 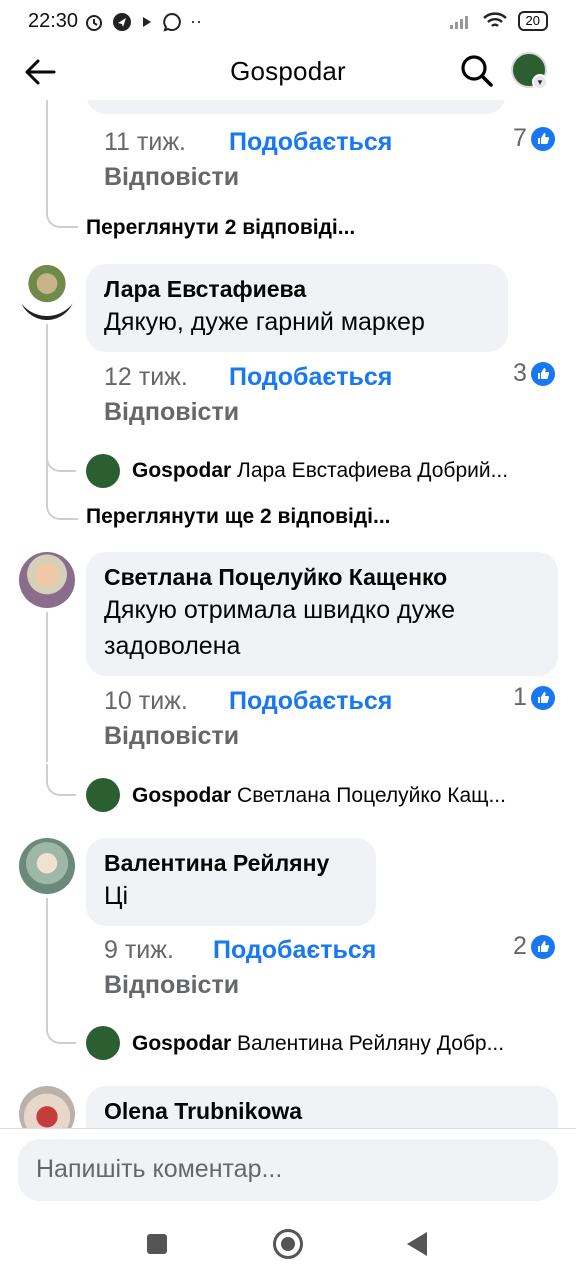 I want to click on comment-time: 11 тиж., so click(x=145, y=142).